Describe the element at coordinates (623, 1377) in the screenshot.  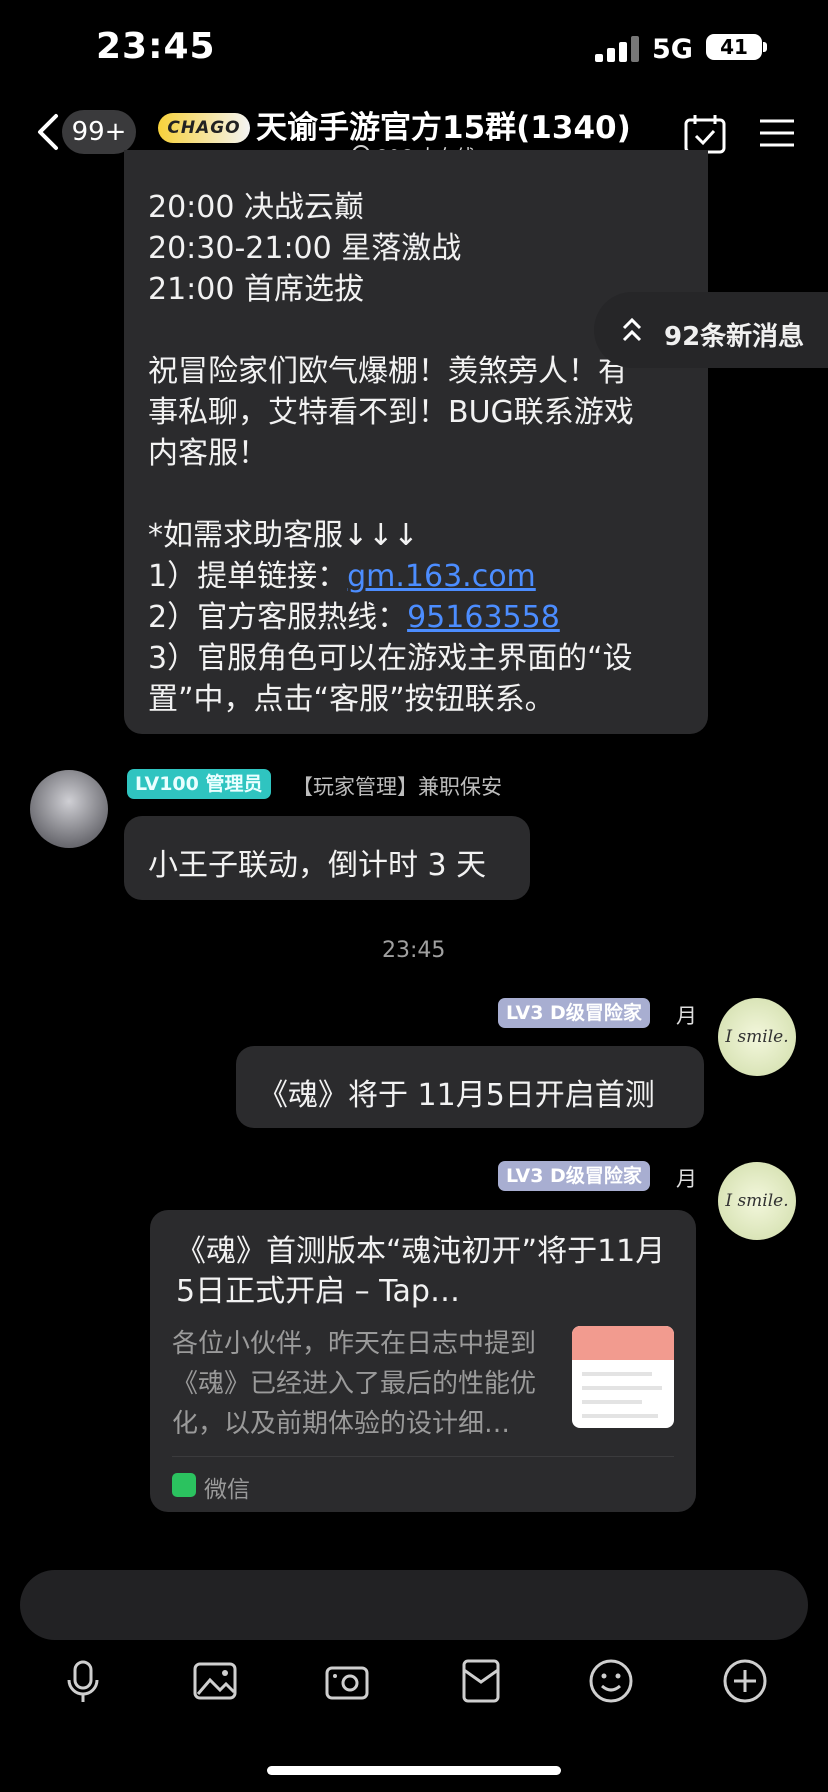
I see `card-thumbnail` at that location.